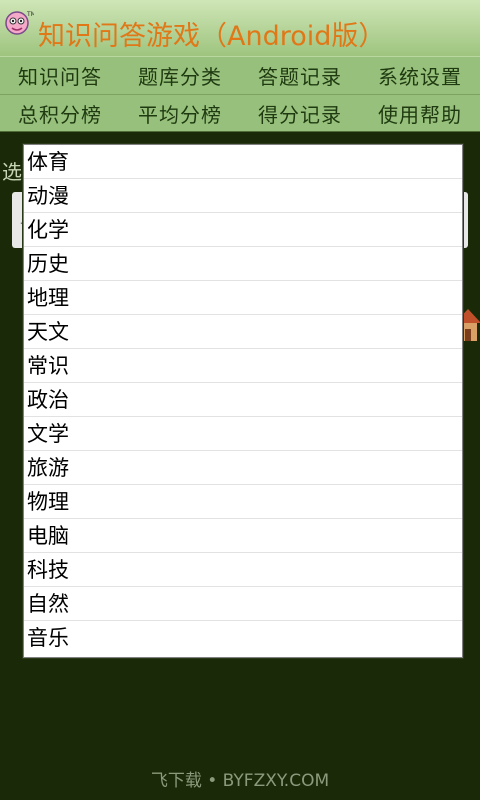 The width and height of the screenshot is (480, 800). Describe the element at coordinates (243, 264) in the screenshot. I see `category-option-history: 历史` at that location.